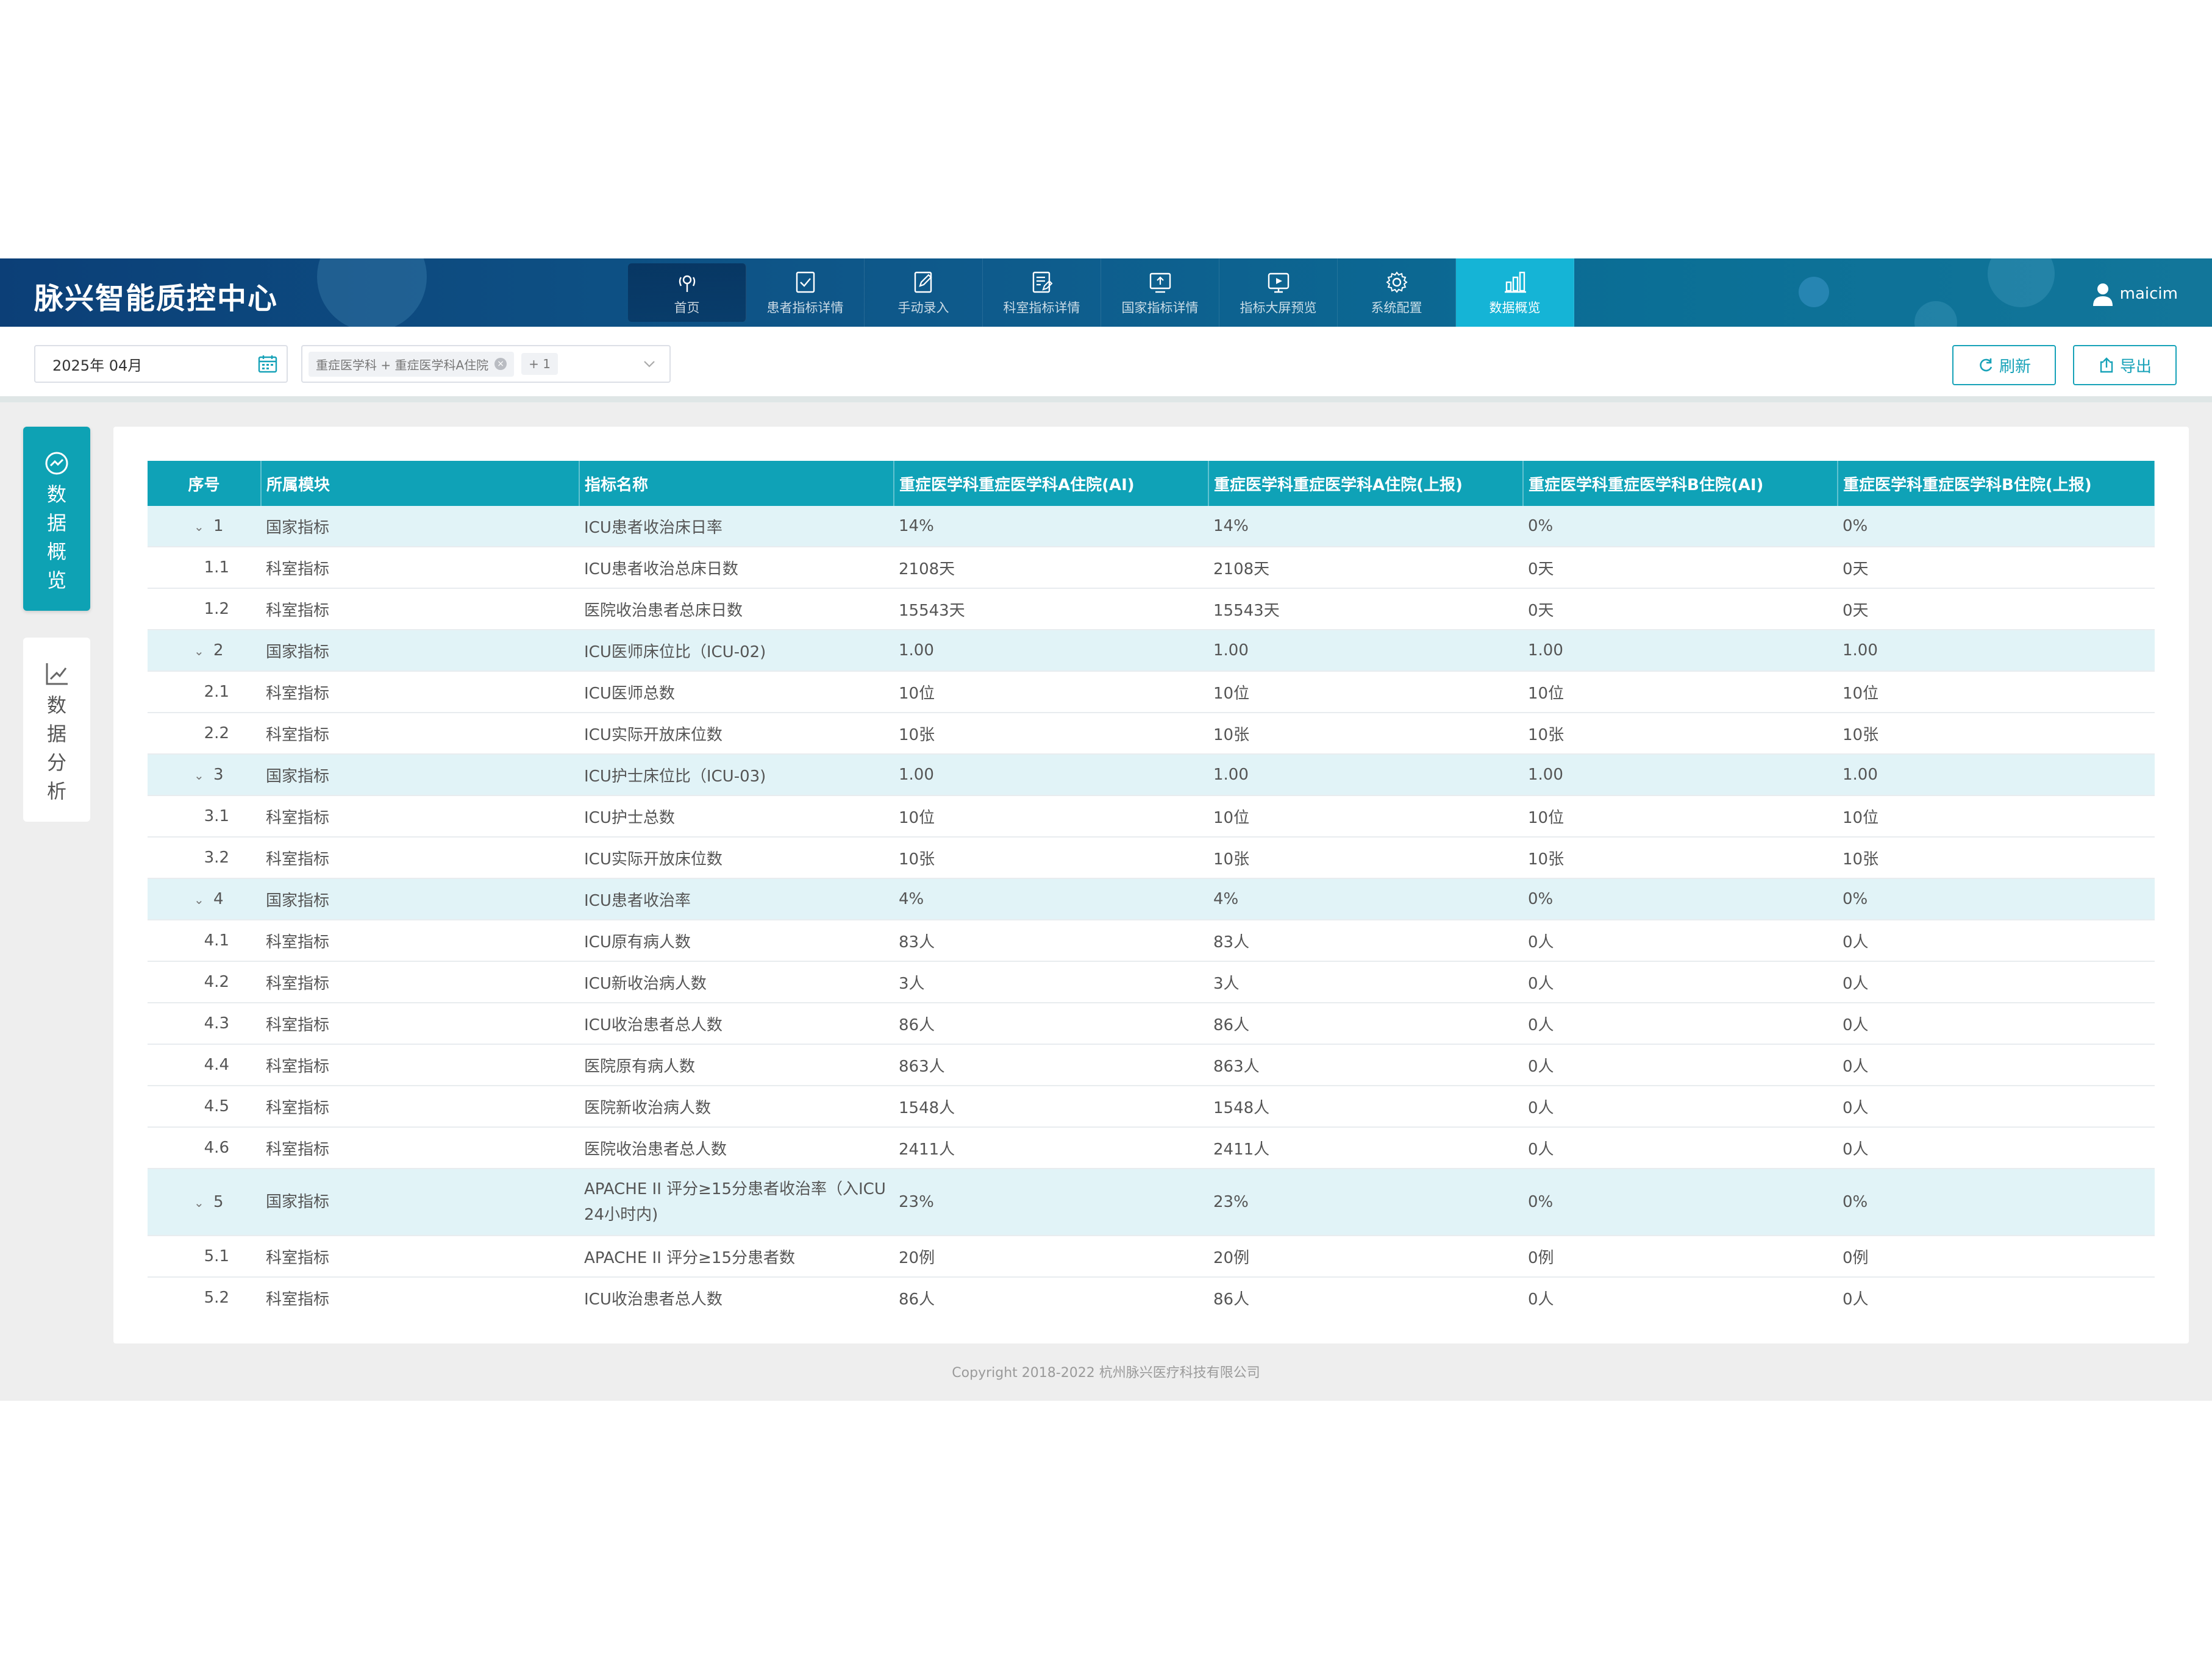 This screenshot has width=2212, height=1658. I want to click on cell-a-ai: 4%, so click(1051, 899).